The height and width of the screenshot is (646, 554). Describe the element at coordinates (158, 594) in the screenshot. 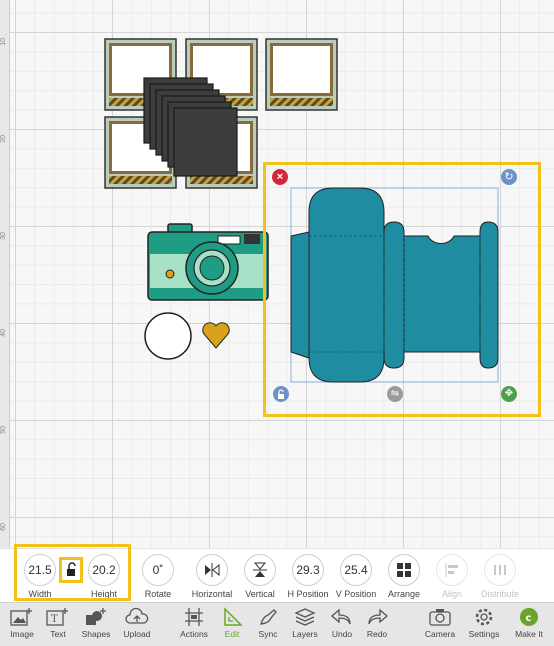

I see `rotate-label: Rotate` at that location.